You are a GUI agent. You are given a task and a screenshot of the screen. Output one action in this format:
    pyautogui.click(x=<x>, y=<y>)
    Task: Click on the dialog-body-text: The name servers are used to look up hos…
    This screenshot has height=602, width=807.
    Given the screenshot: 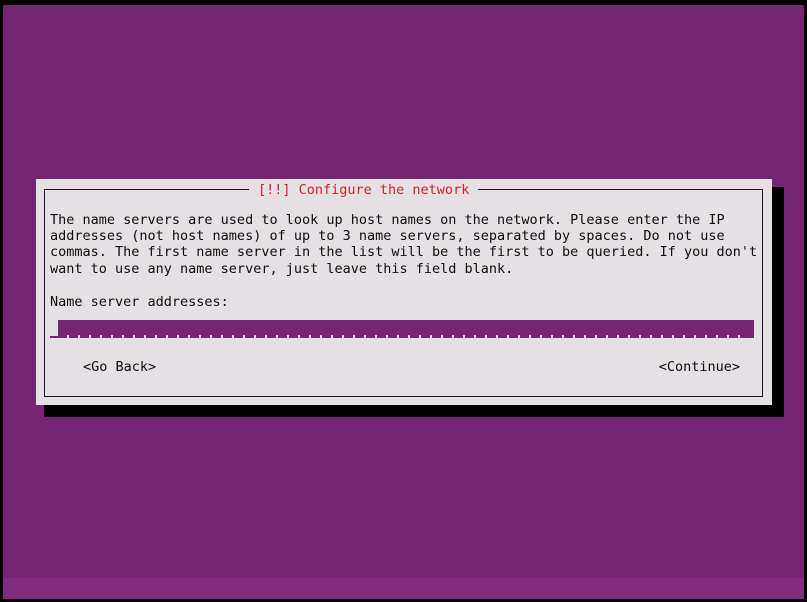 What is the action you would take?
    pyautogui.click(x=404, y=244)
    